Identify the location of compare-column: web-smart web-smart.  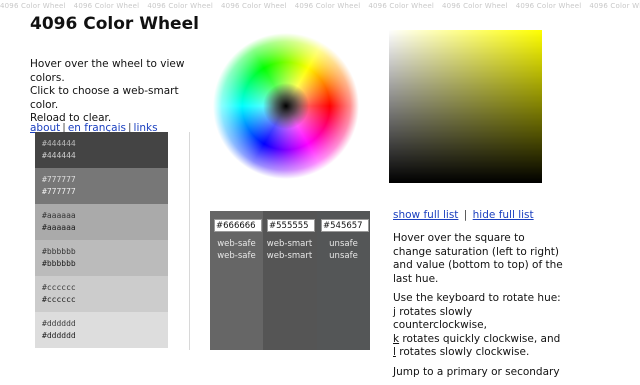
(289, 280).